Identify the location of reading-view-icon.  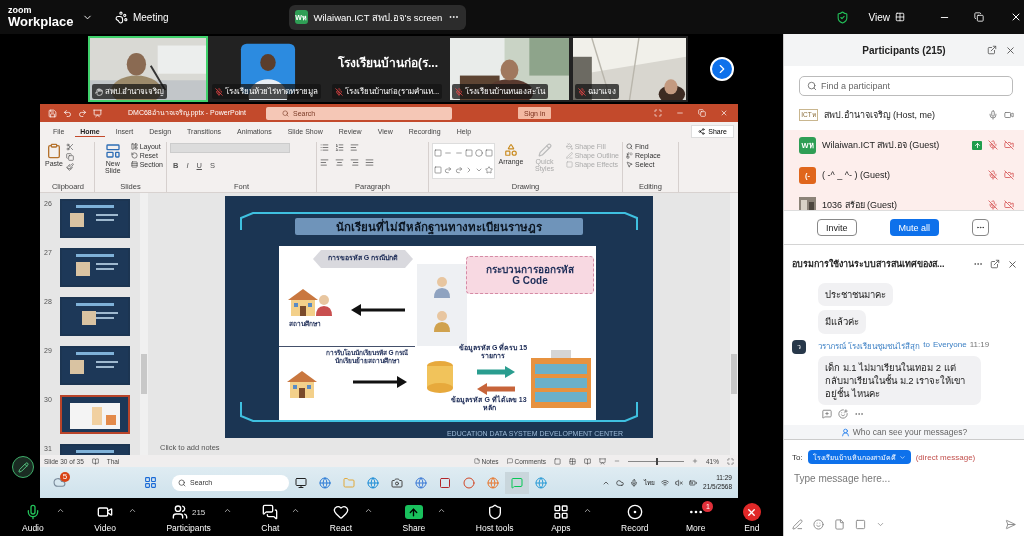
(587, 461).